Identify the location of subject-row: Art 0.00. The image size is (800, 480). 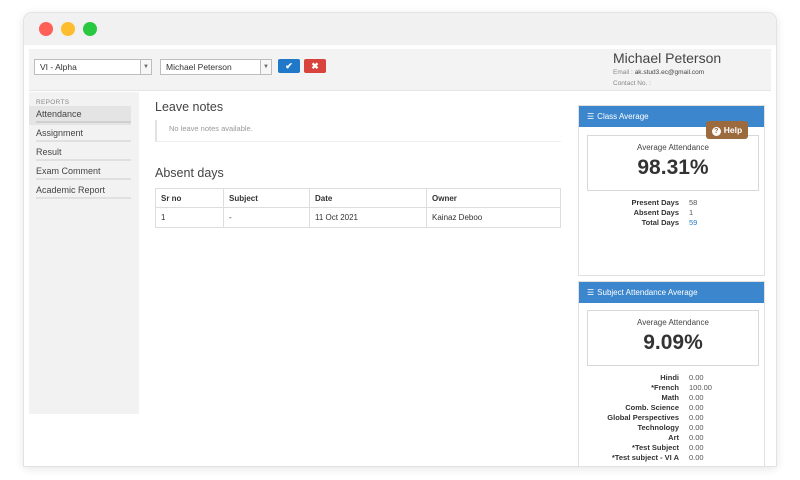
(672, 438).